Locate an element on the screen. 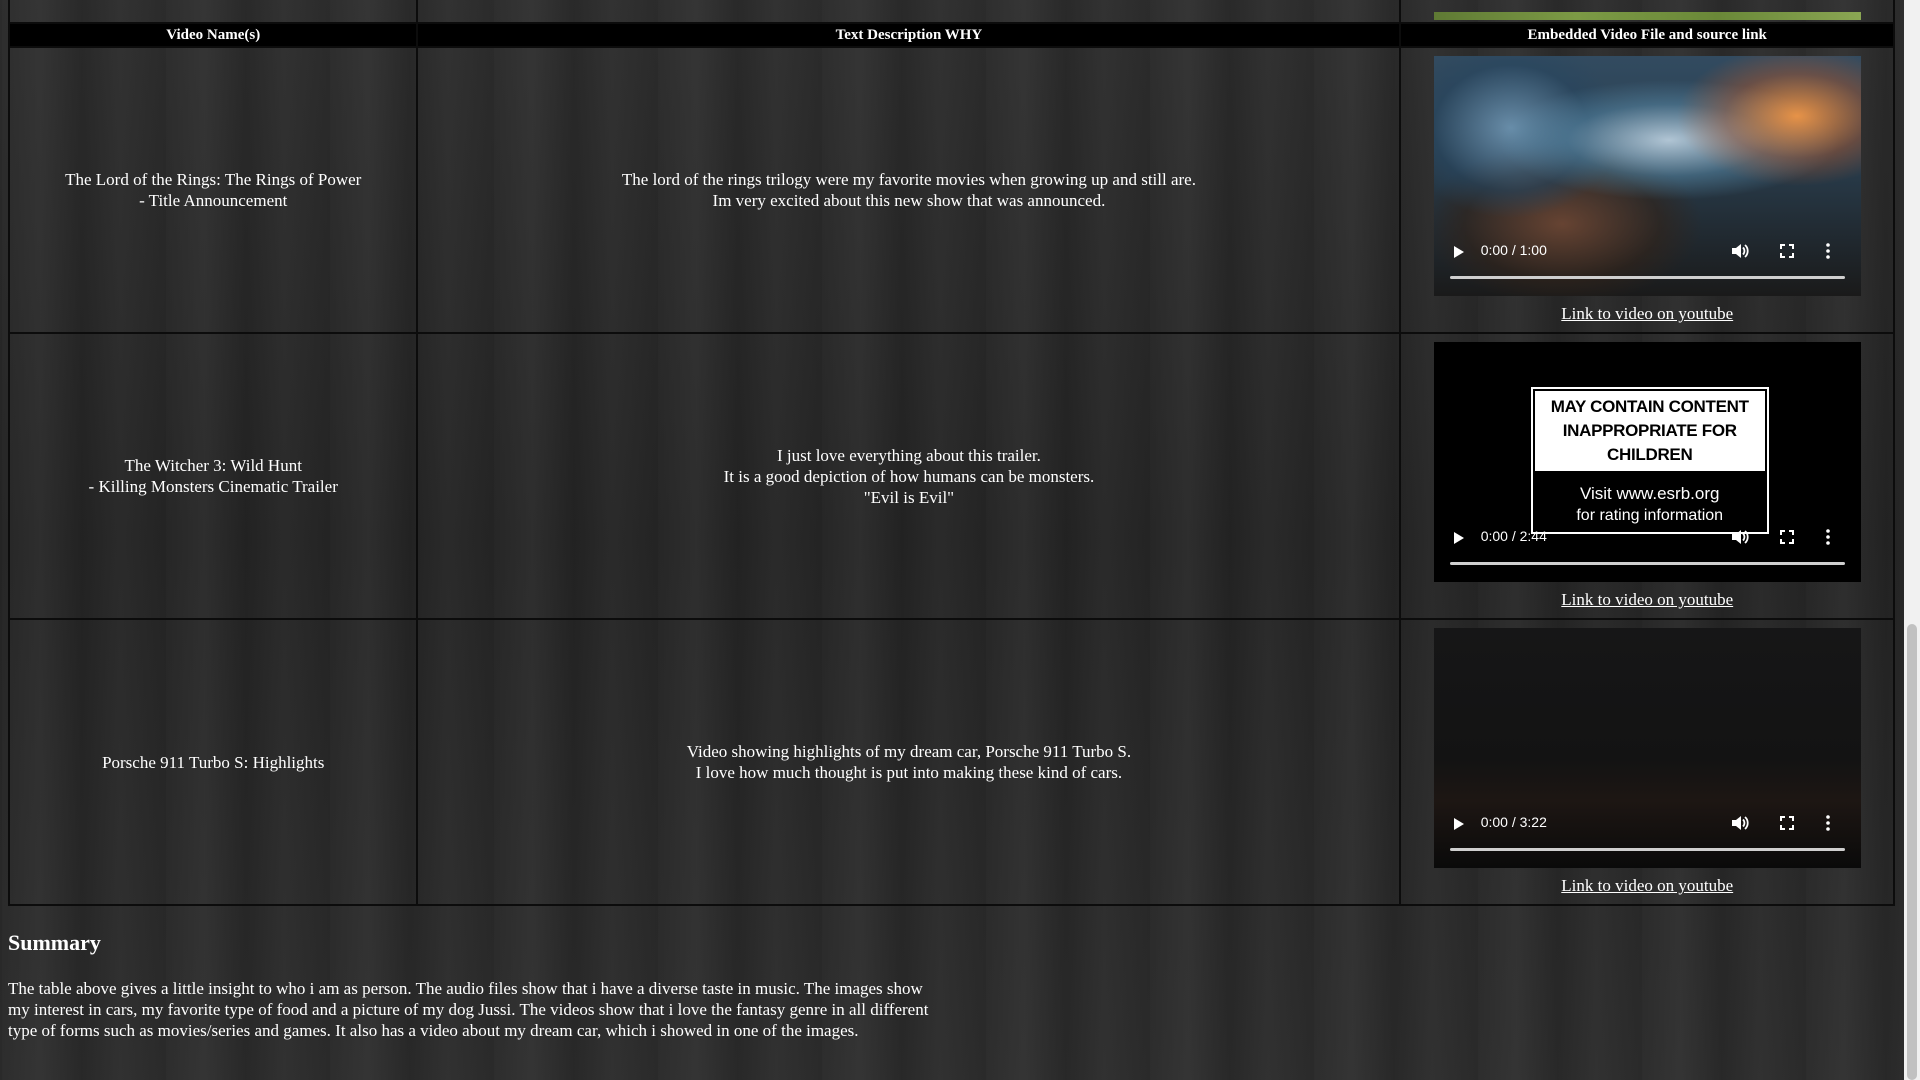 The width and height of the screenshot is (1920, 1080). video-controls: 0:00 / 3:22 is located at coordinates (1647, 833).